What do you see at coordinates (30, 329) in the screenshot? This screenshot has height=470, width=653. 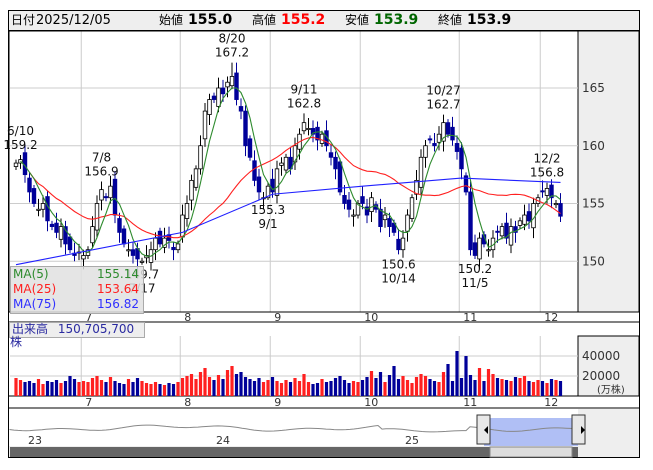 I see `volume-label: 出来高` at bounding box center [30, 329].